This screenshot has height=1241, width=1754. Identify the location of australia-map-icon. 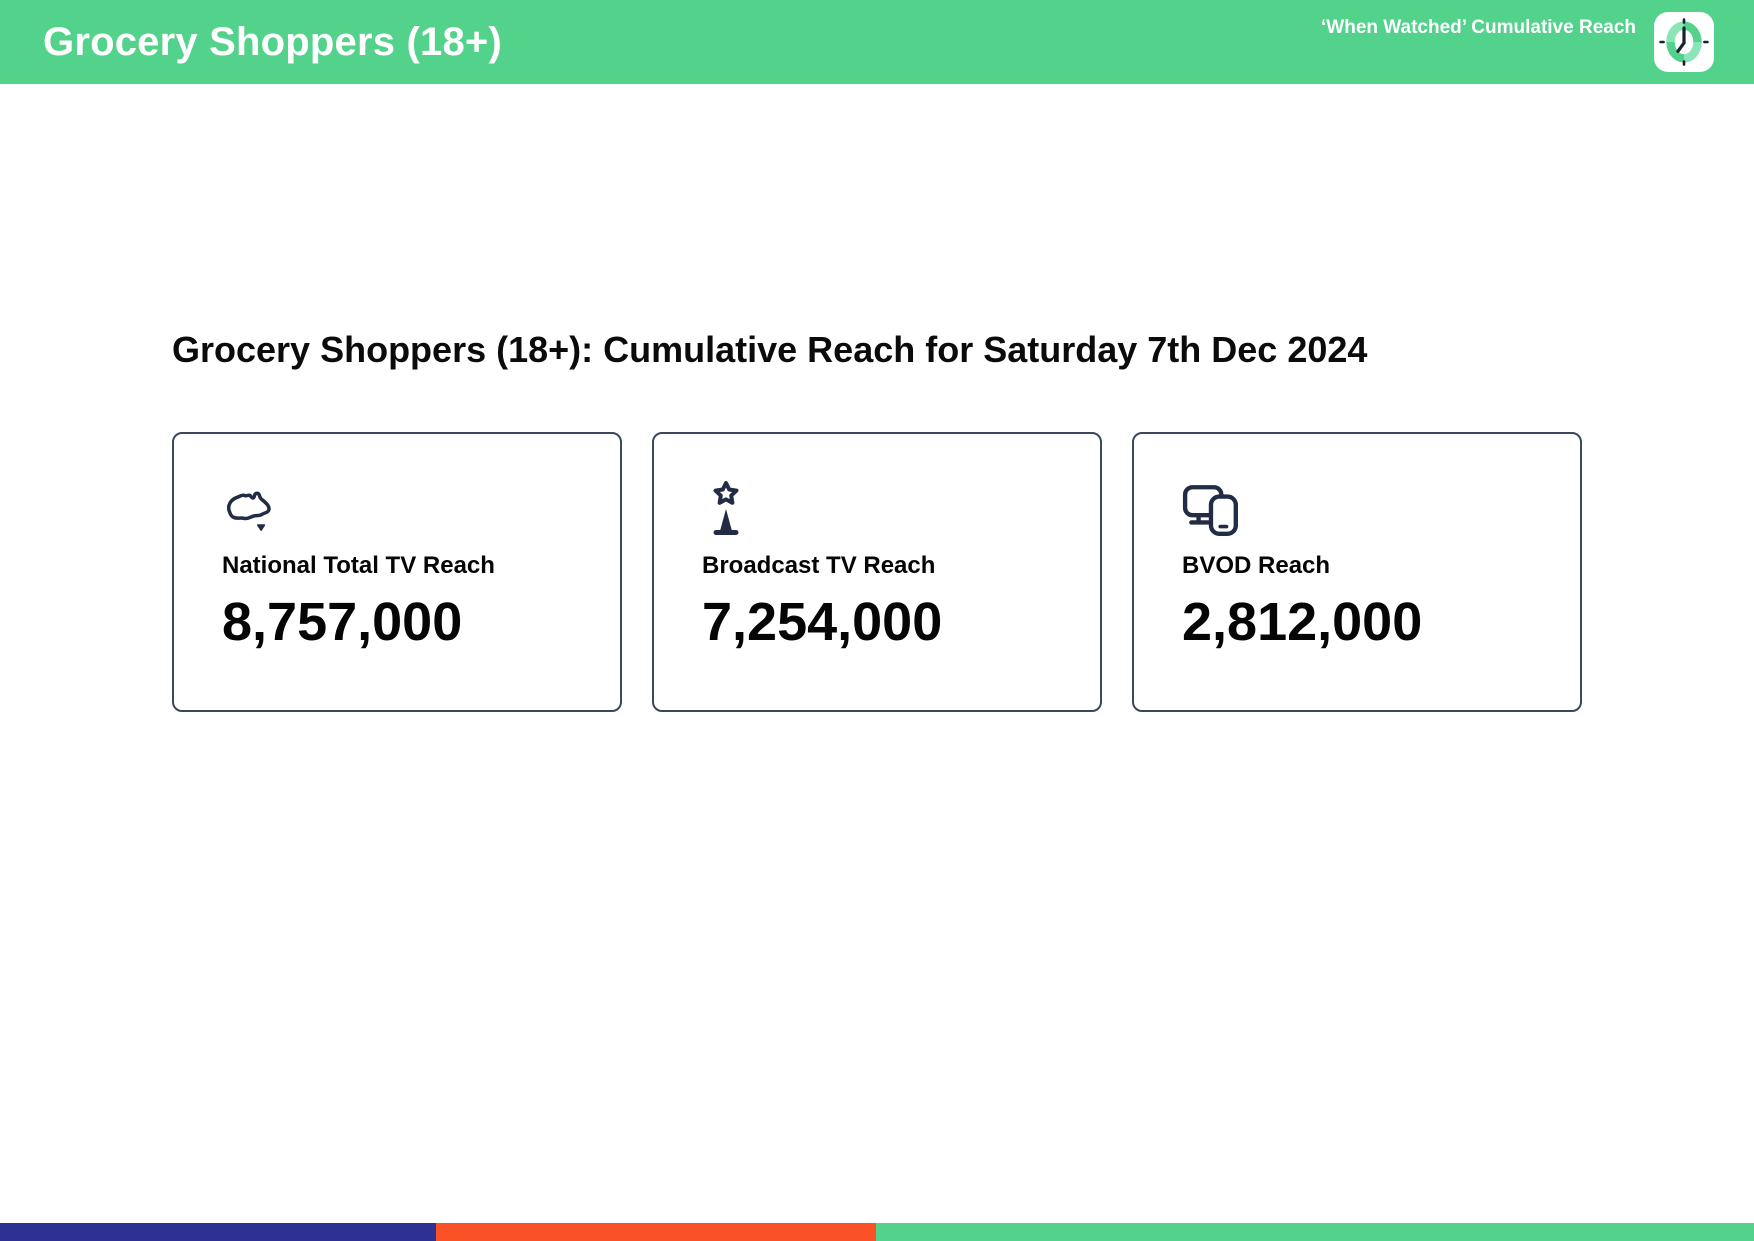
(401, 510).